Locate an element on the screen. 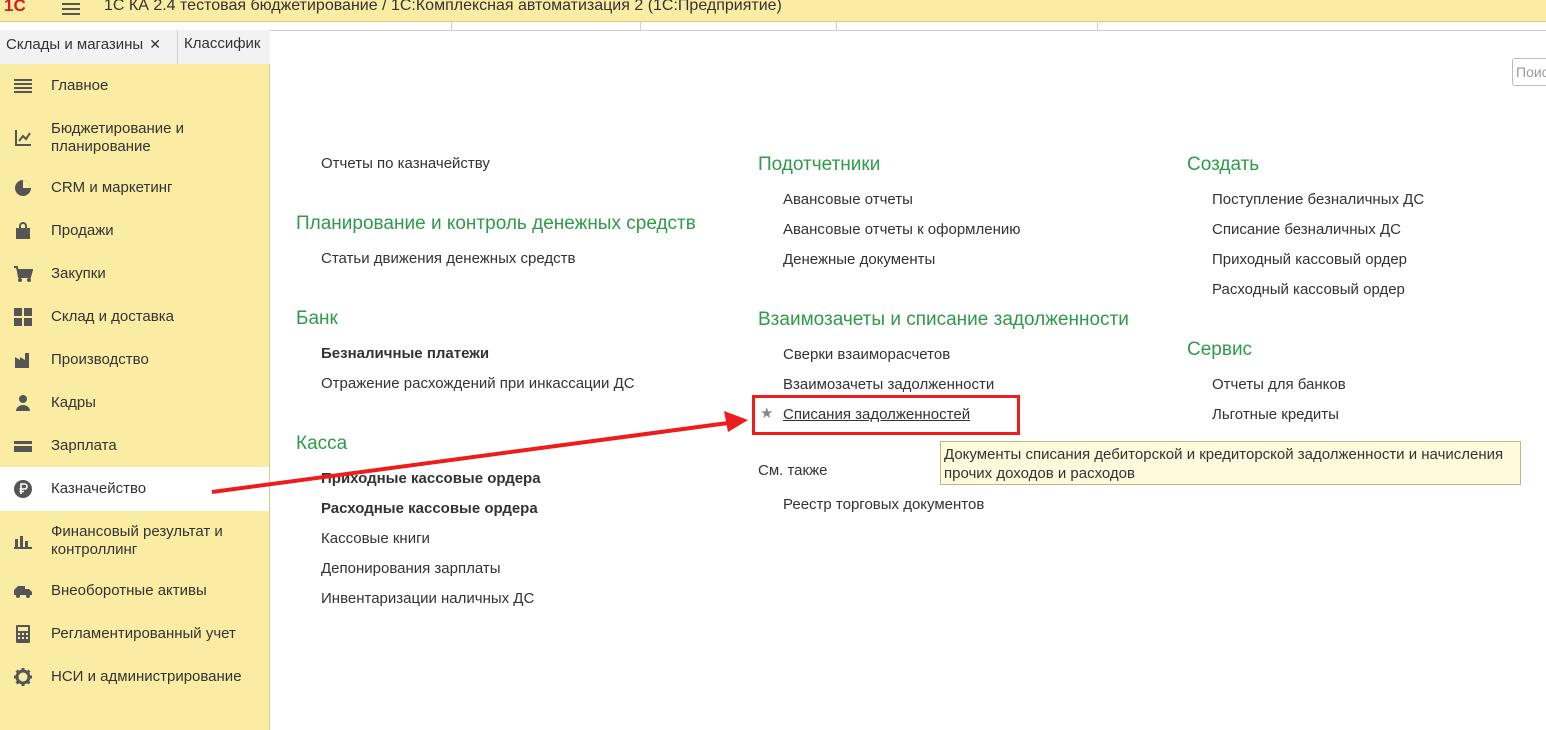 Image resolution: width=1546 pixels, height=730 pixels. sidebar-item-production: Производство is located at coordinates (134, 360).